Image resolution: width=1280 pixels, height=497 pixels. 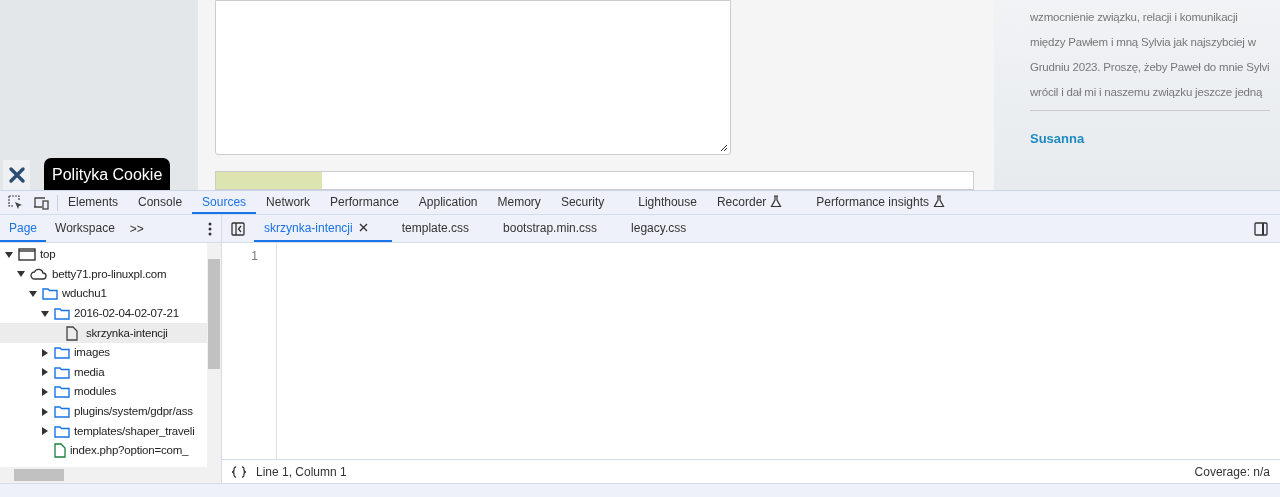 I want to click on panel-tab: Network, so click(x=288, y=202).